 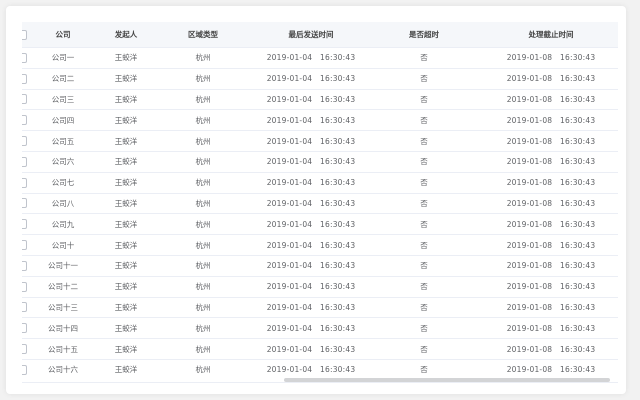 I want to click on cell-company: 公司五, so click(x=63, y=141).